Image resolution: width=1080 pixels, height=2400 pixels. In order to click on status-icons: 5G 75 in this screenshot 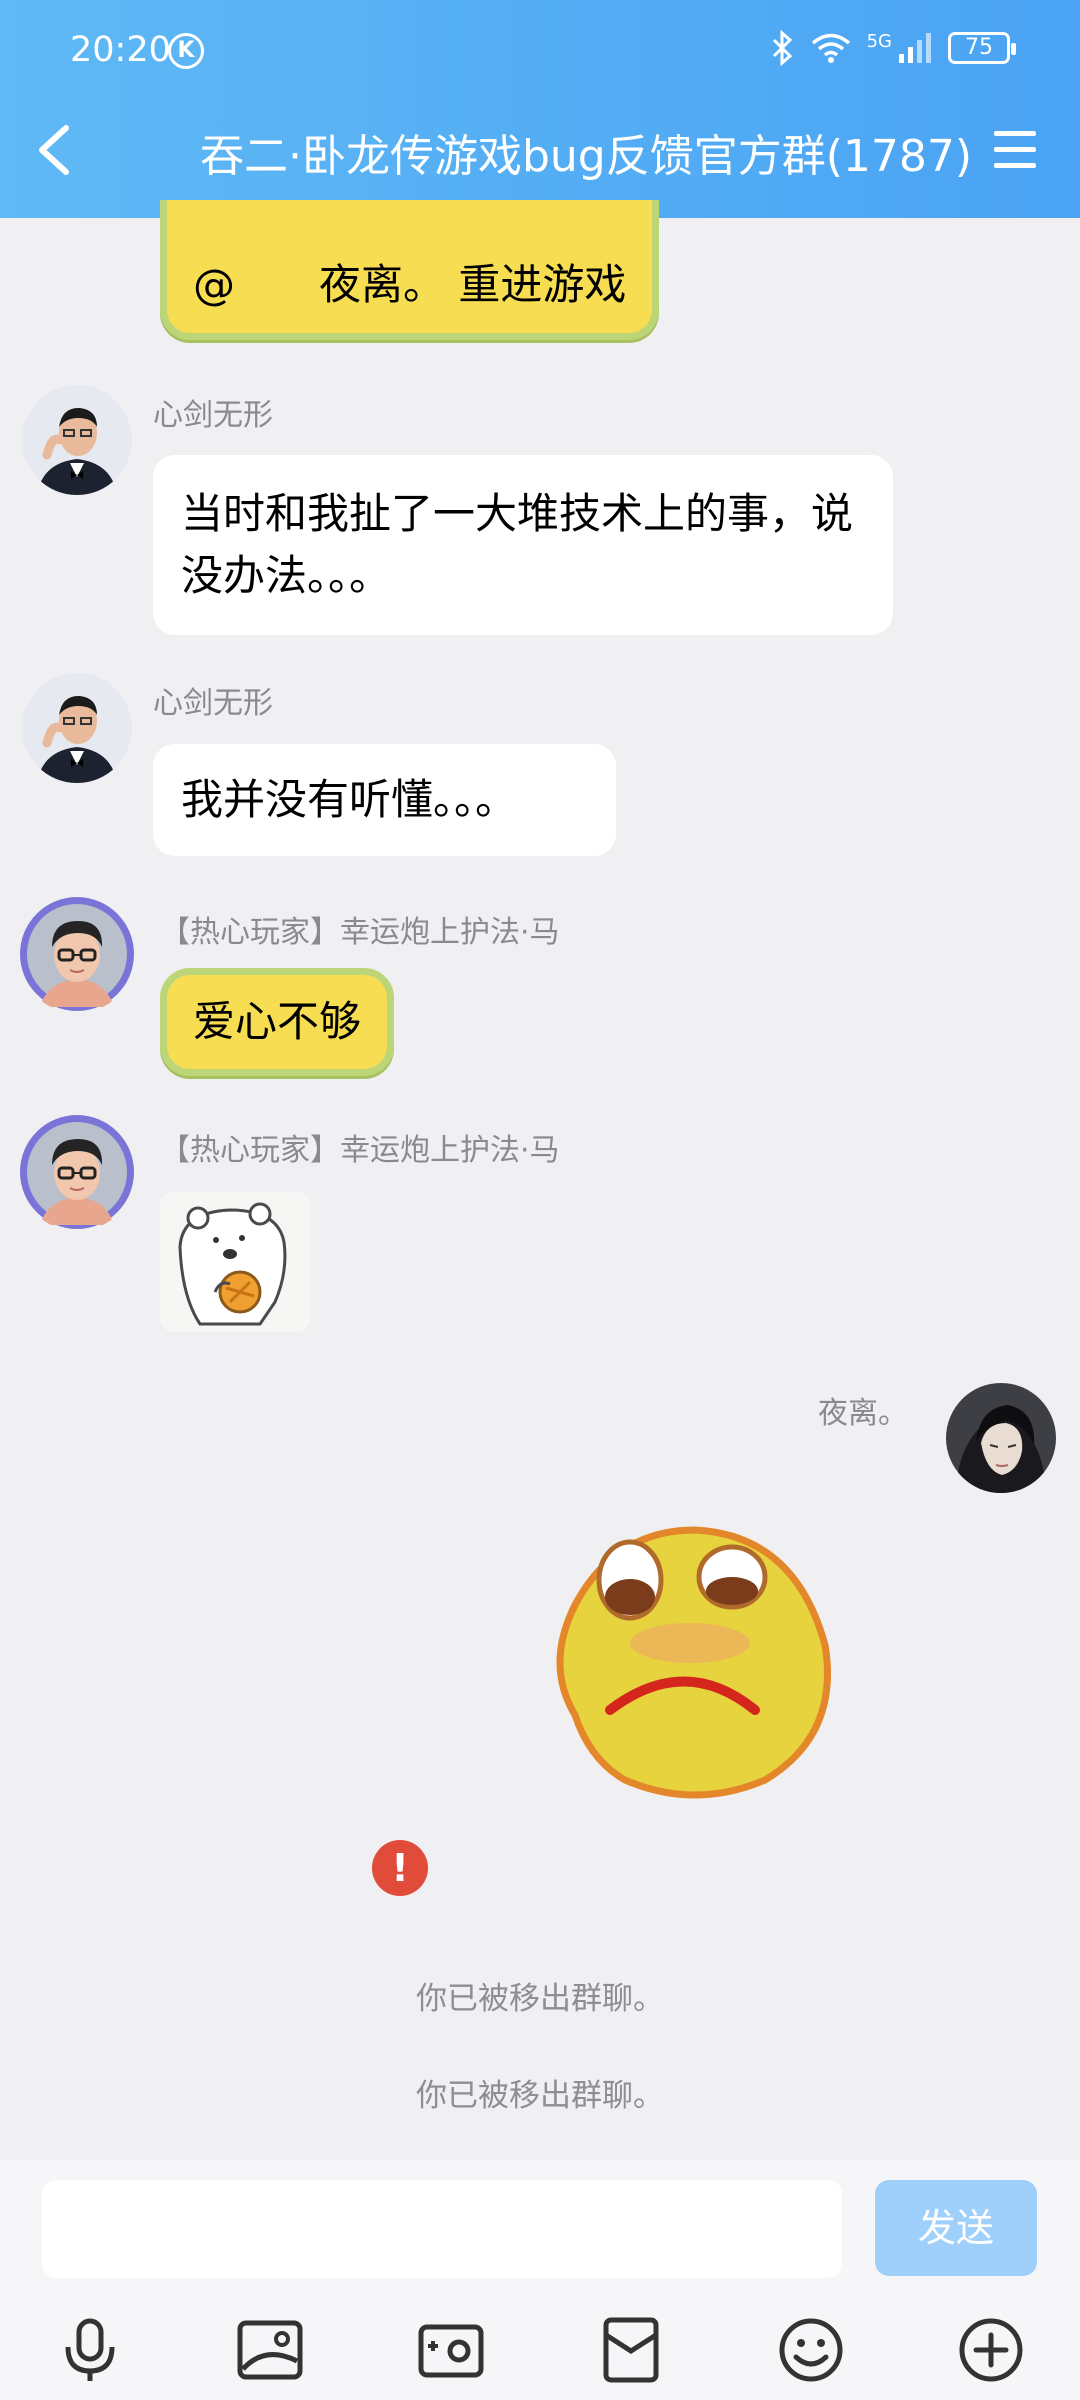, I will do `click(893, 48)`.